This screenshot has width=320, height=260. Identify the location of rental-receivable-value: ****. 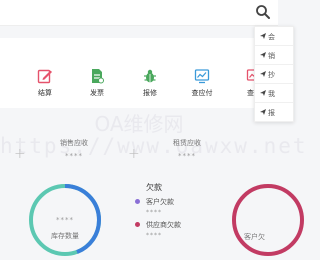
(187, 156).